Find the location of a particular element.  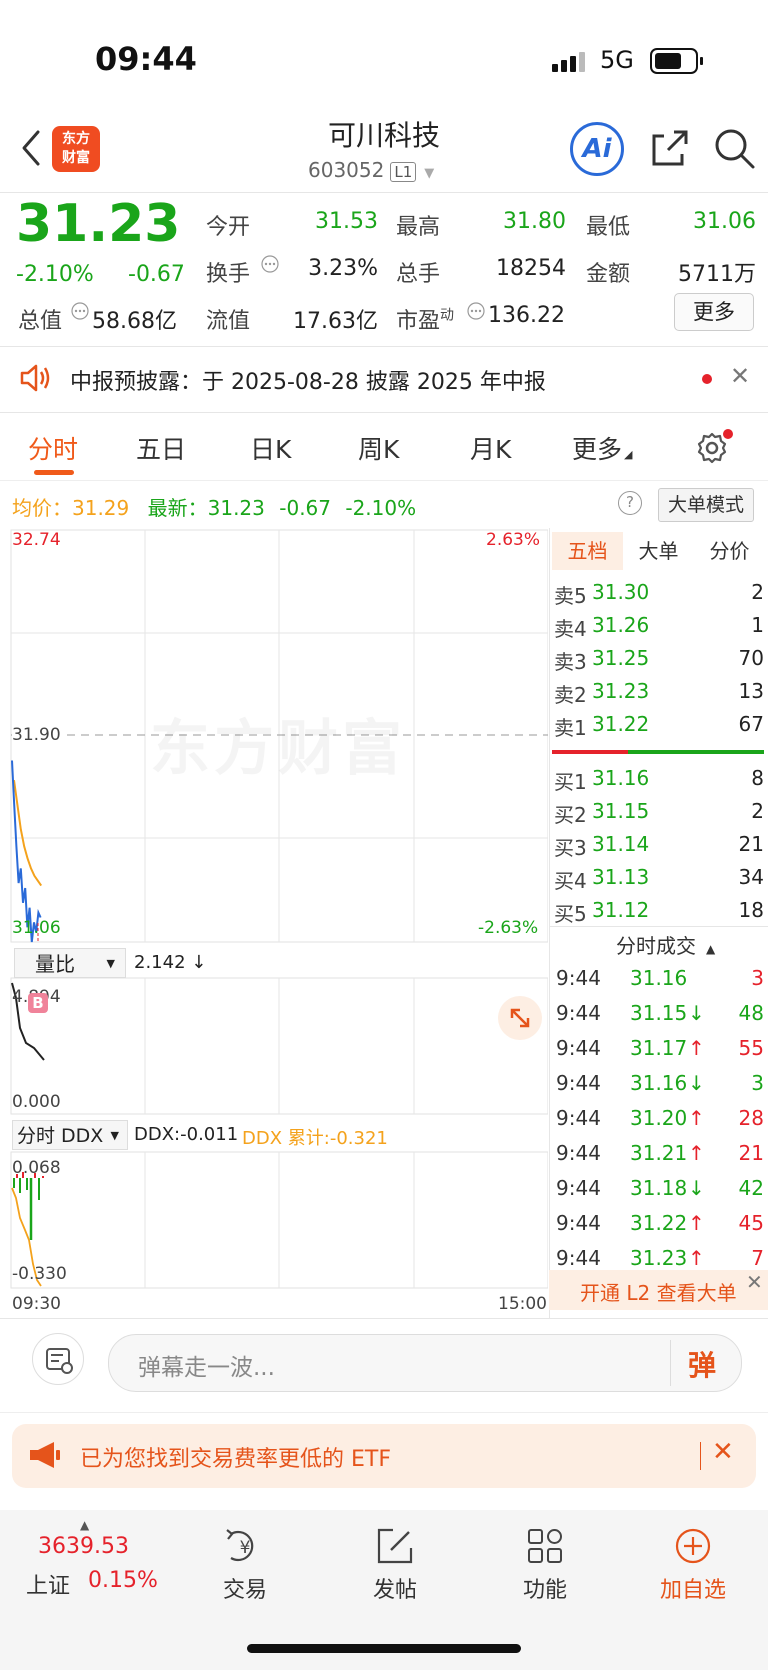

ddx-axis-bottom: -0.330 is located at coordinates (39, 1274).